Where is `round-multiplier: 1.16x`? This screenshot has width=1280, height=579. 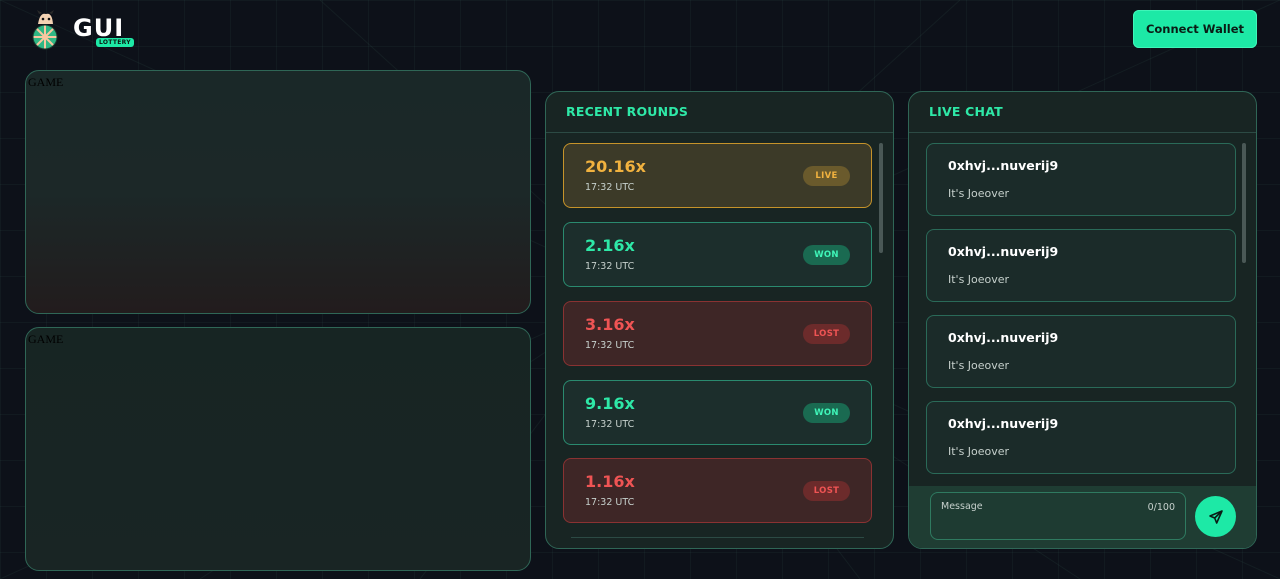
round-multiplier: 1.16x is located at coordinates (610, 481).